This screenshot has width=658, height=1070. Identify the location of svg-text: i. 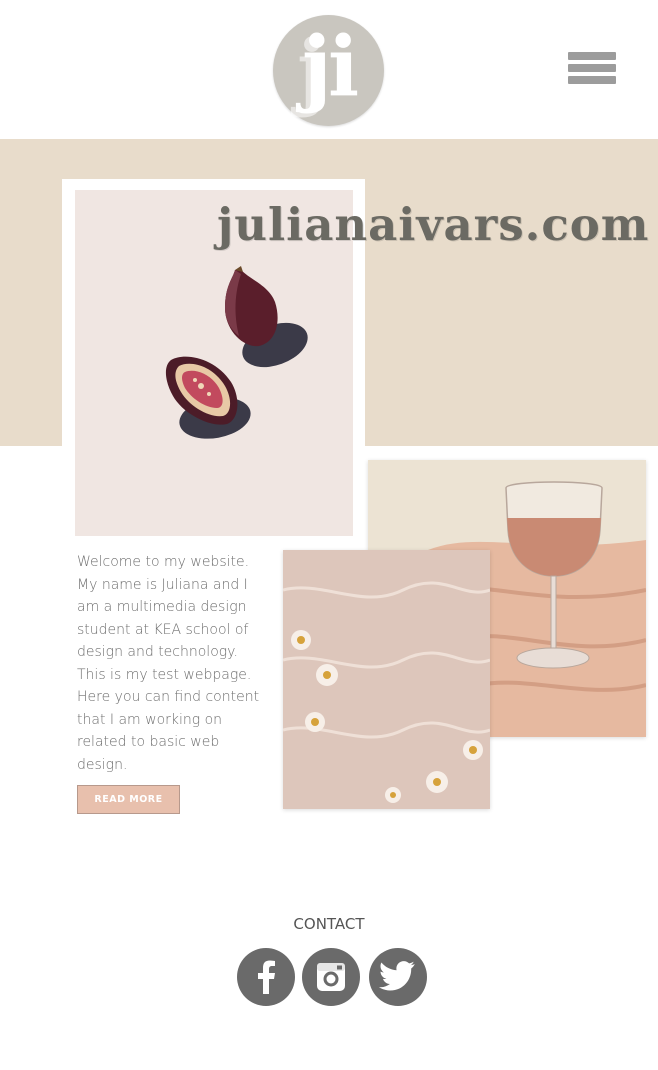
(343, 67).